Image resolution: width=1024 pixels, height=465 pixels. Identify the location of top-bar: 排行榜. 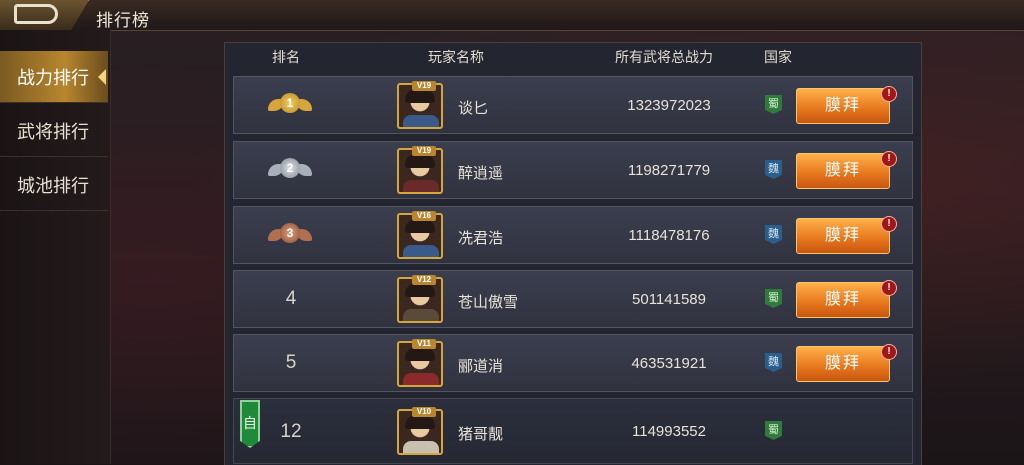
(512, 15).